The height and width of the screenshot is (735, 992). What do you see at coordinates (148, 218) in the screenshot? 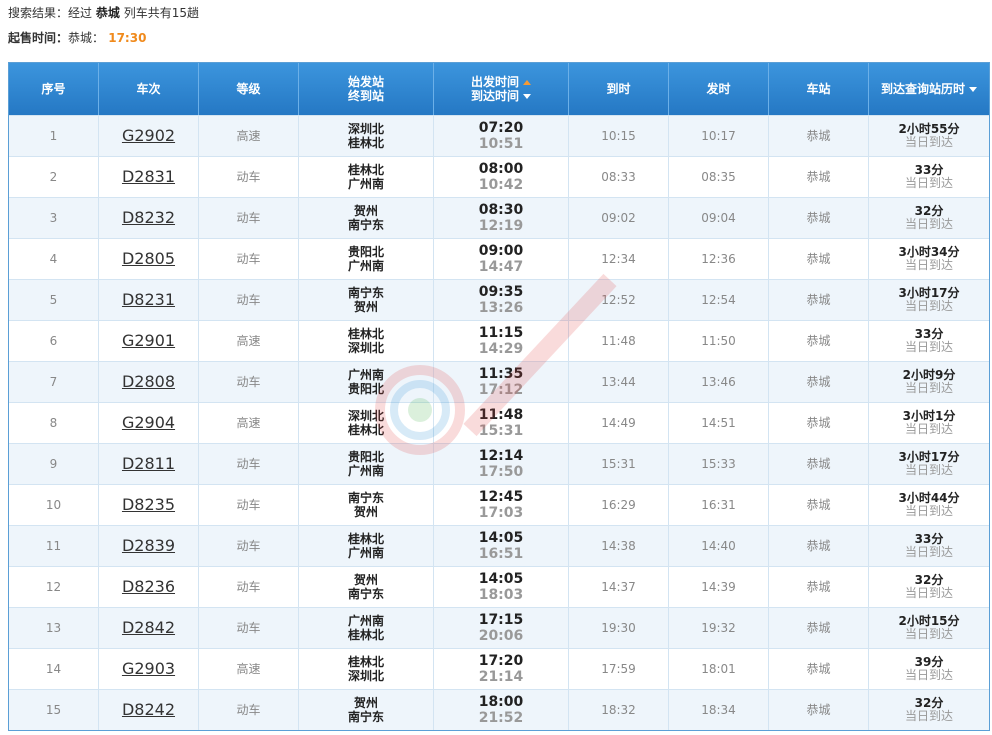
I see `train-number-link: D8232` at bounding box center [148, 218].